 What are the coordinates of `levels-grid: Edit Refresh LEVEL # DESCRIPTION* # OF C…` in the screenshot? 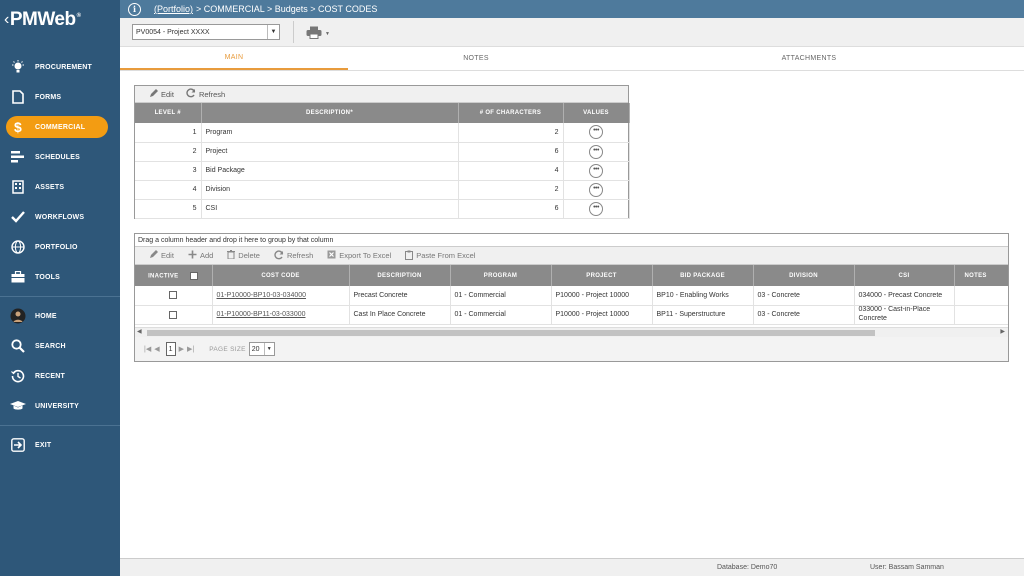 It's located at (382, 152).